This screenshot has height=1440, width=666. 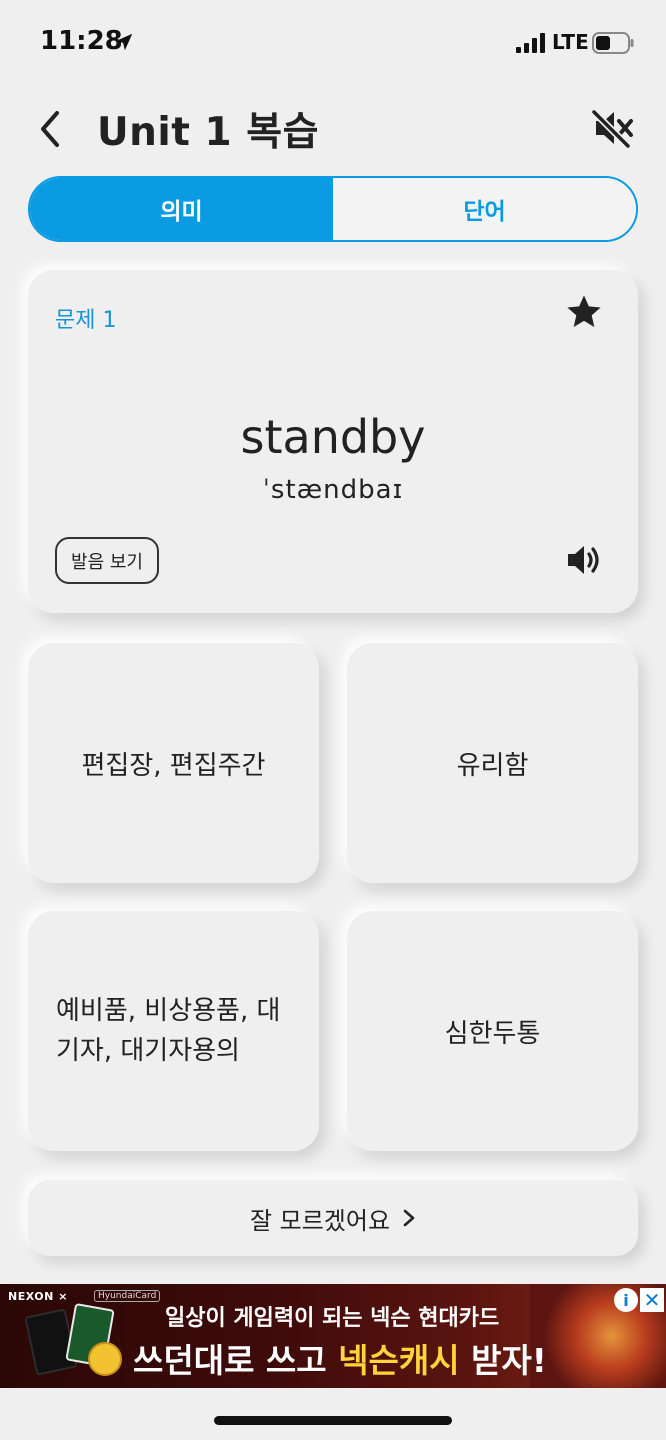 What do you see at coordinates (173, 1031) in the screenshot?
I see `answer-option-3: 예비품, 비상용품, 대 기자, 대기자용의` at bounding box center [173, 1031].